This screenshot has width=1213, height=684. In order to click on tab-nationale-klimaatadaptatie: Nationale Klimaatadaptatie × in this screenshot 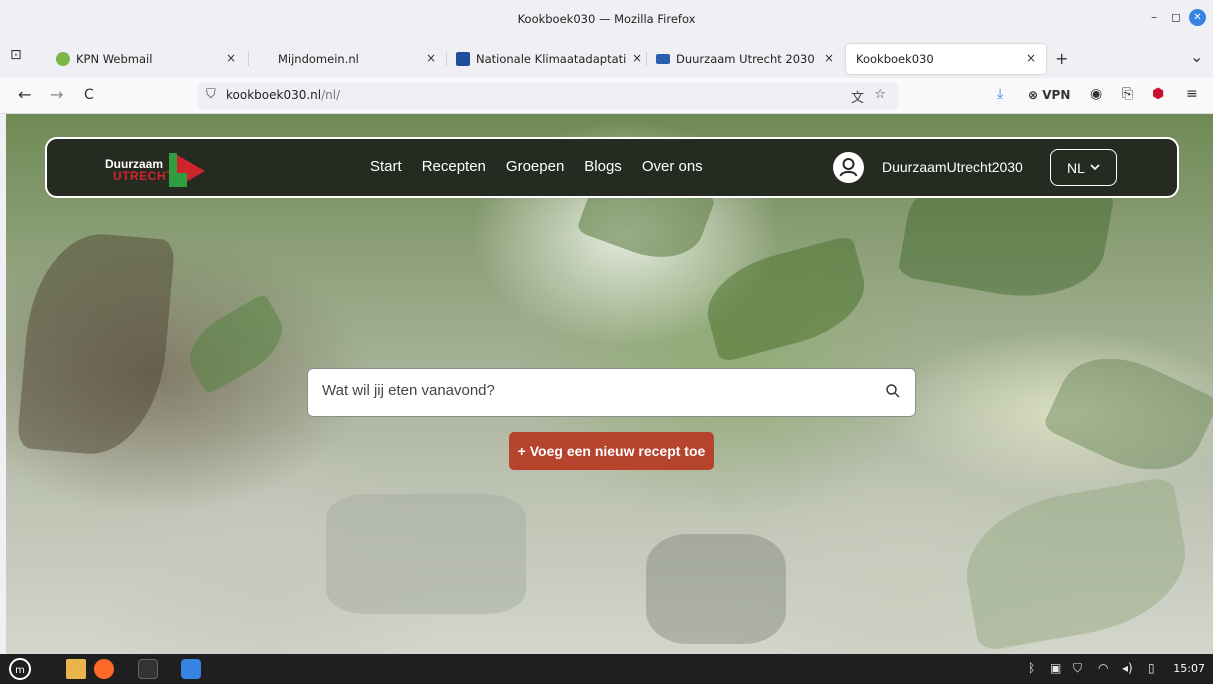, I will do `click(546, 59)`.